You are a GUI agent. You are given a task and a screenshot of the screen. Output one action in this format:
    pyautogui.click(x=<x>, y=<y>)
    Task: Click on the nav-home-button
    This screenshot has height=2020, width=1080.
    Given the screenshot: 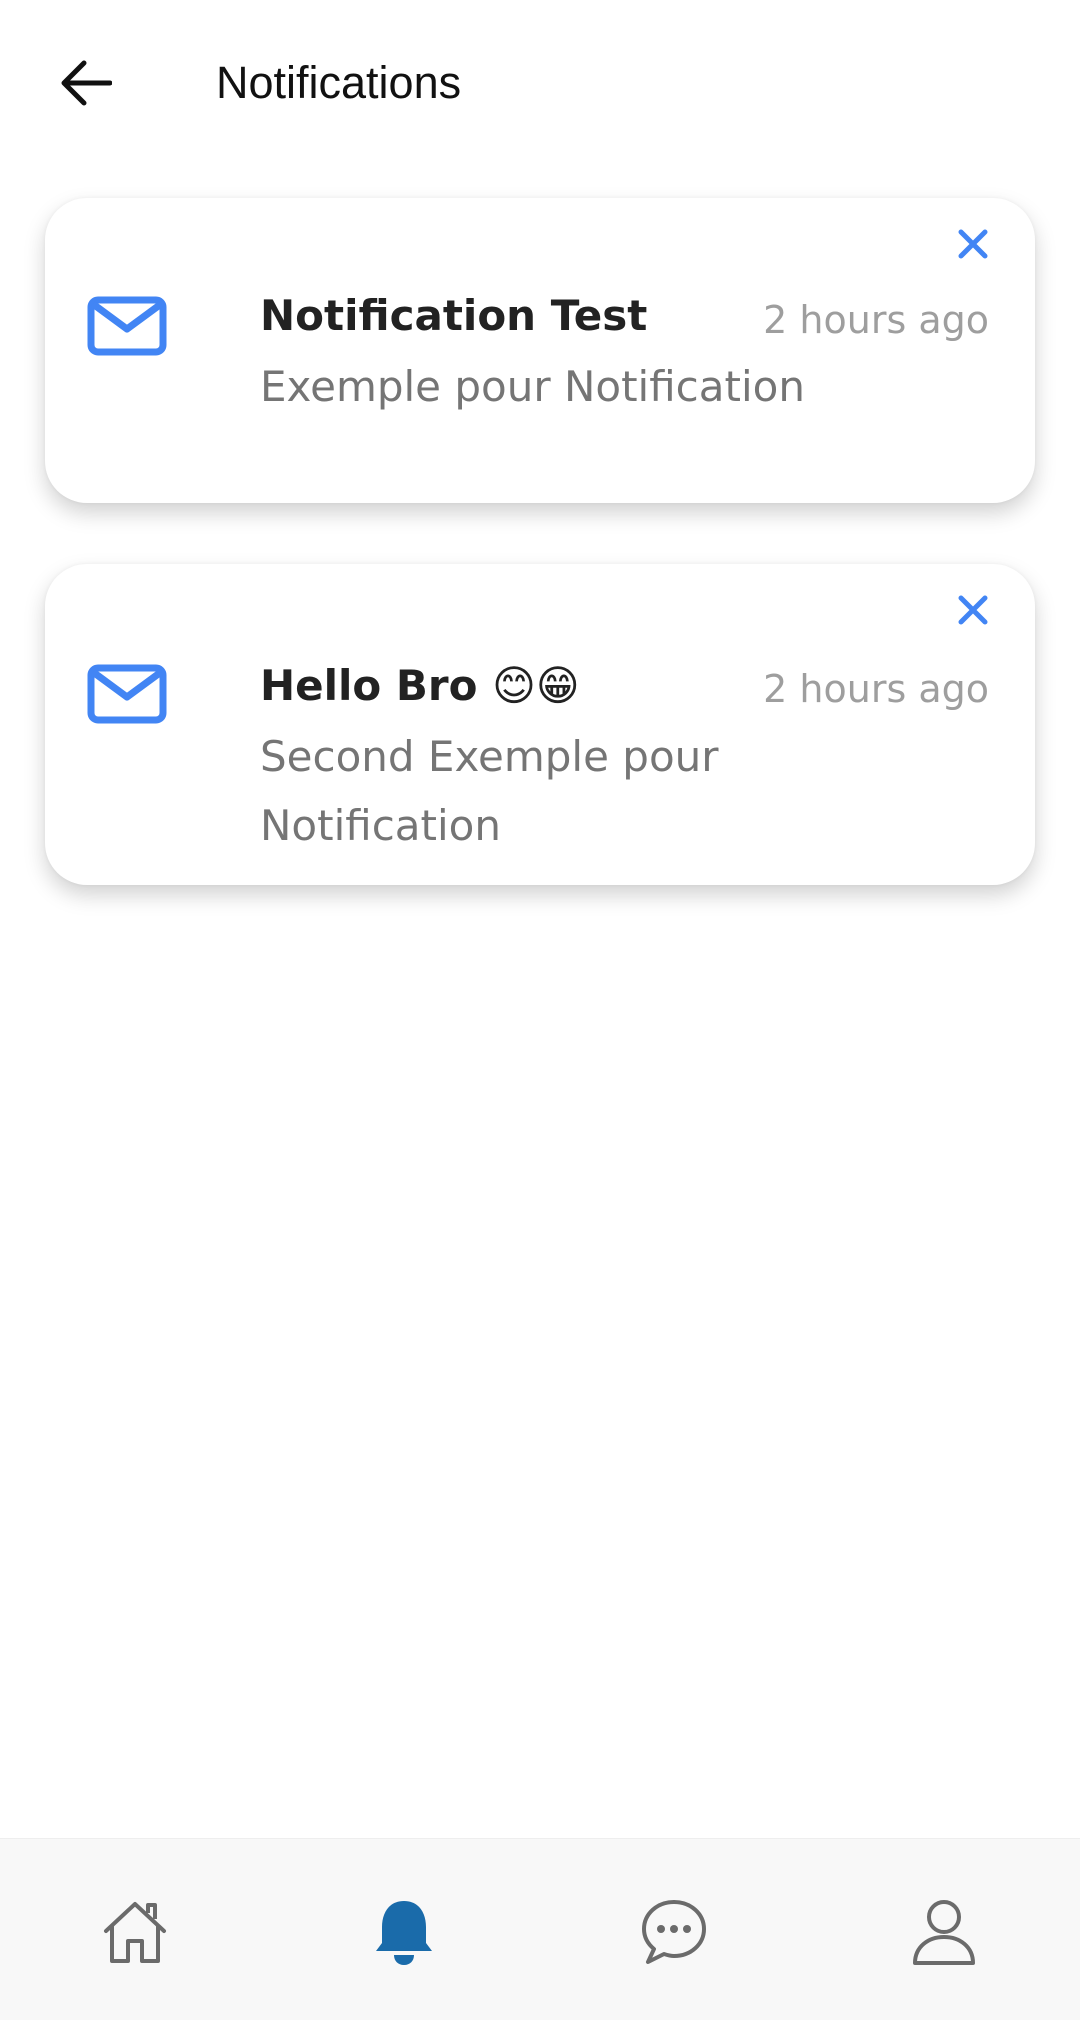 What is the action you would take?
    pyautogui.click(x=135, y=1932)
    